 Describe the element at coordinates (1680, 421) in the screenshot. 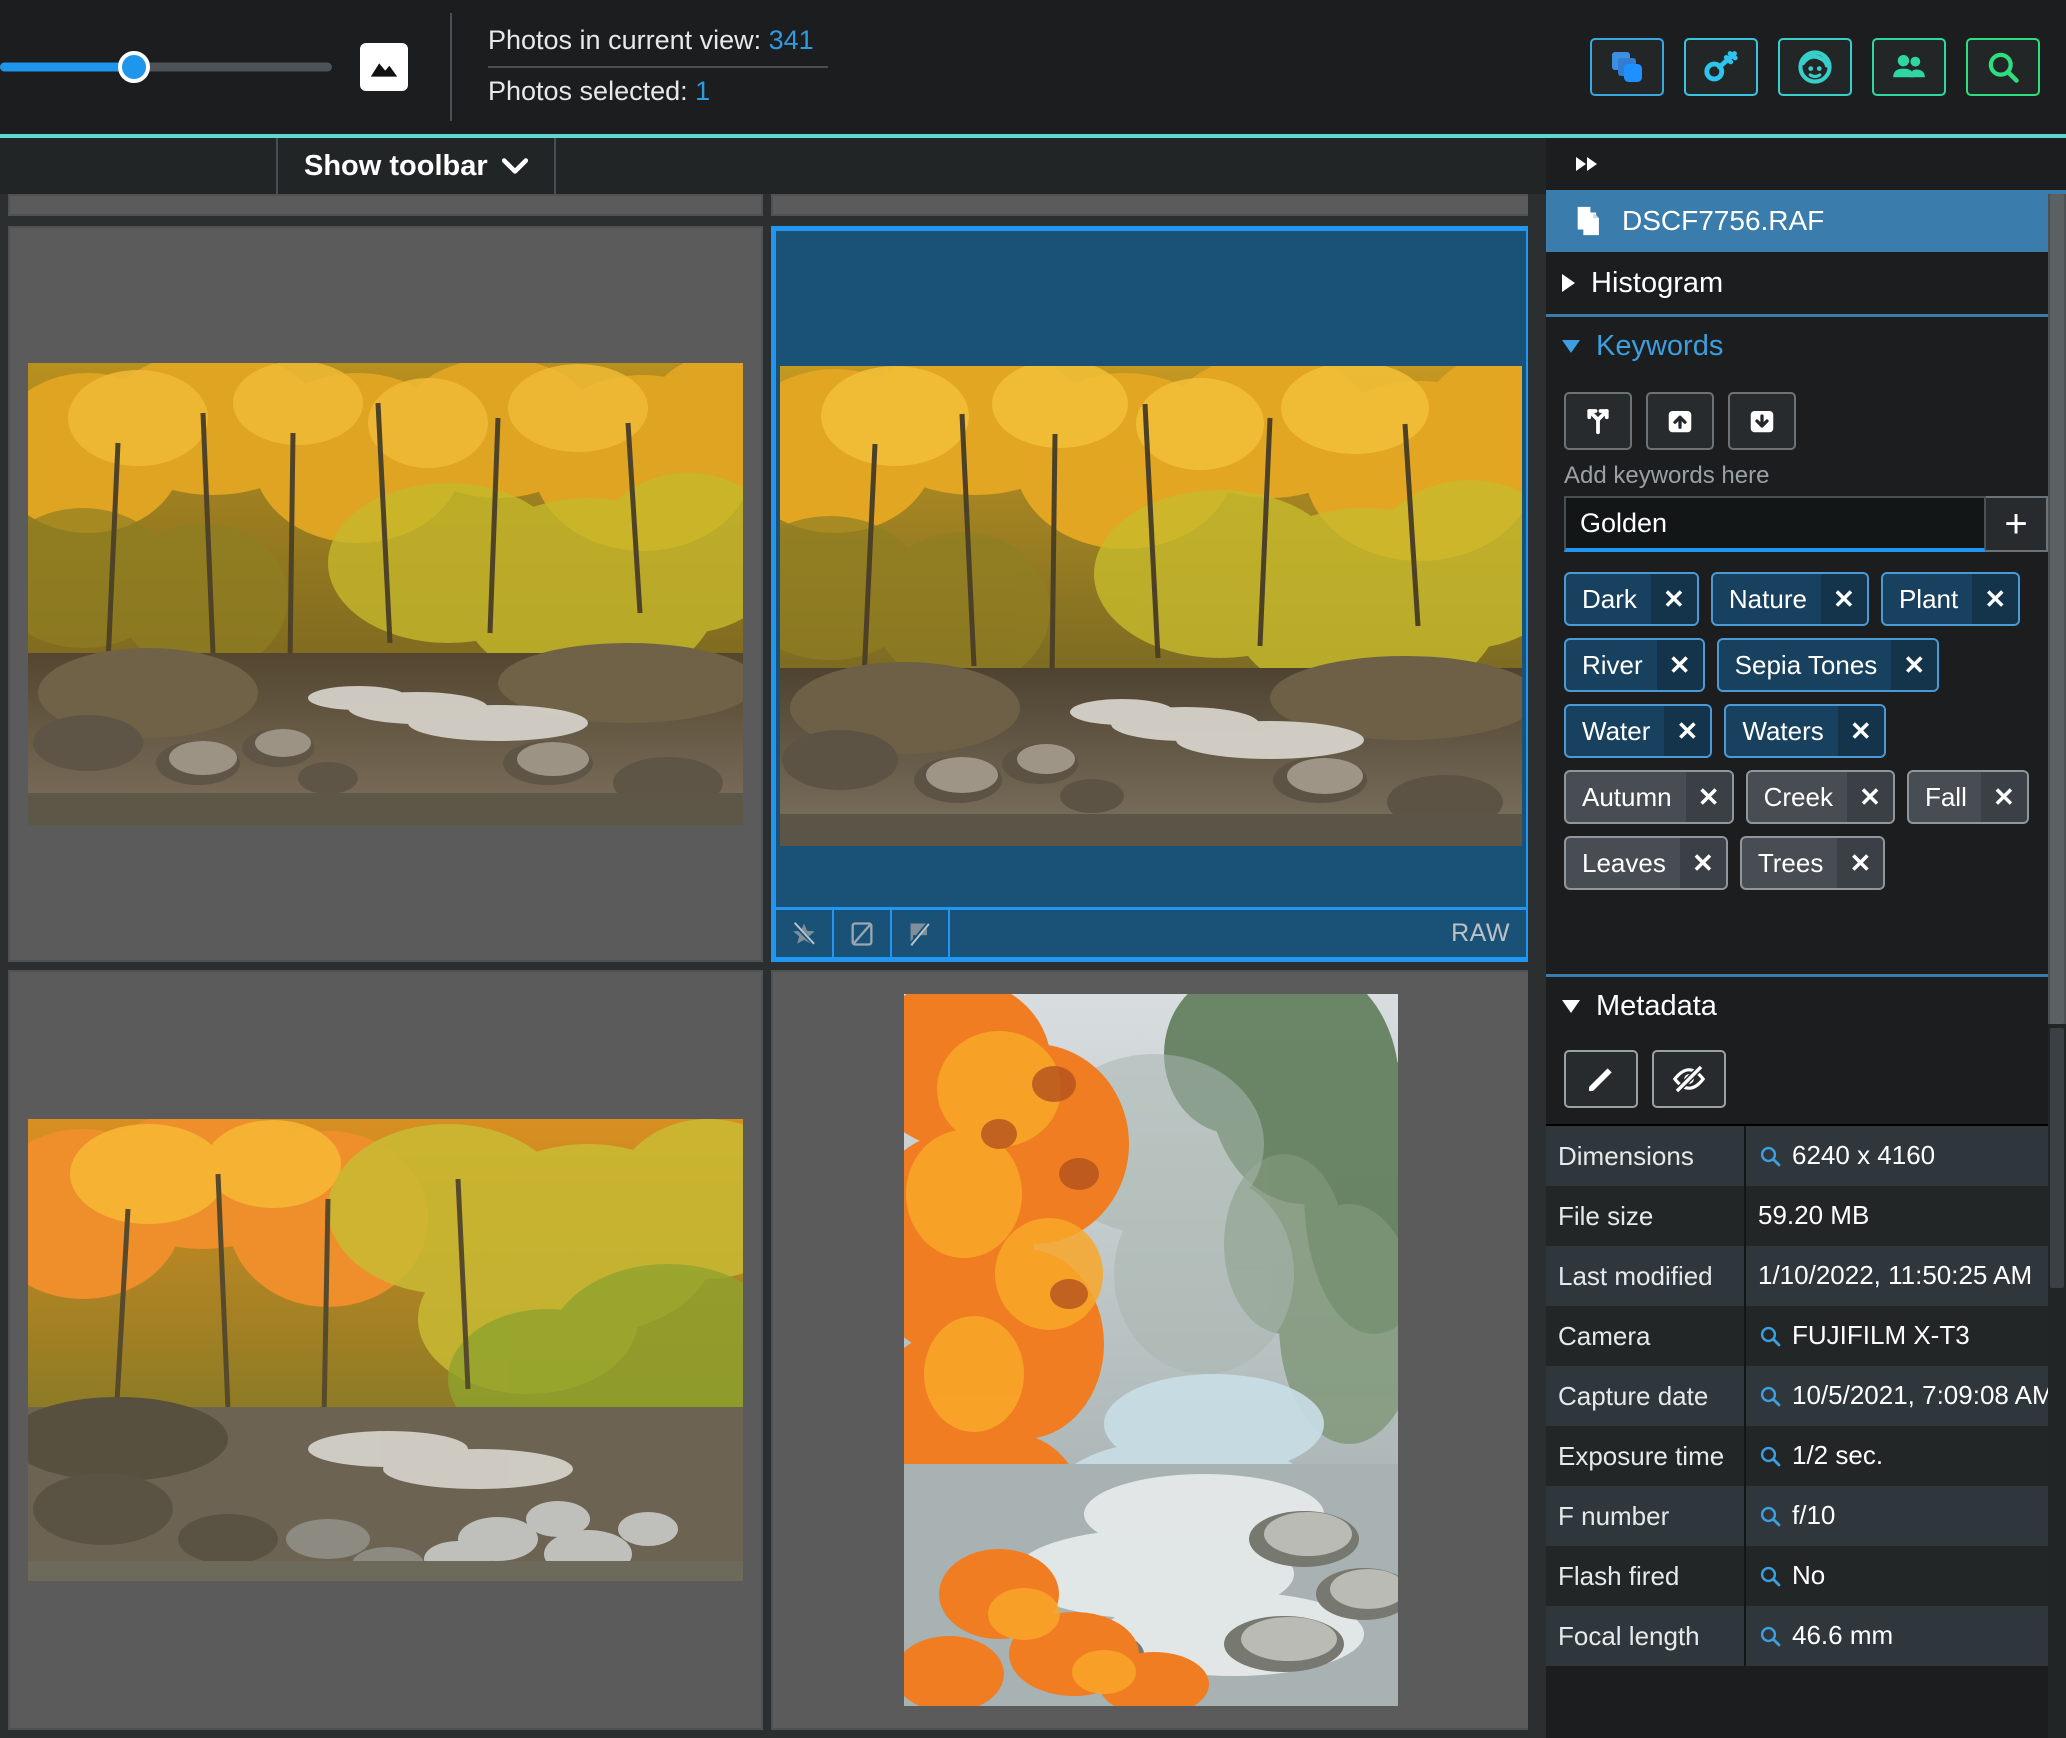

I see `load-keywords-button` at that location.